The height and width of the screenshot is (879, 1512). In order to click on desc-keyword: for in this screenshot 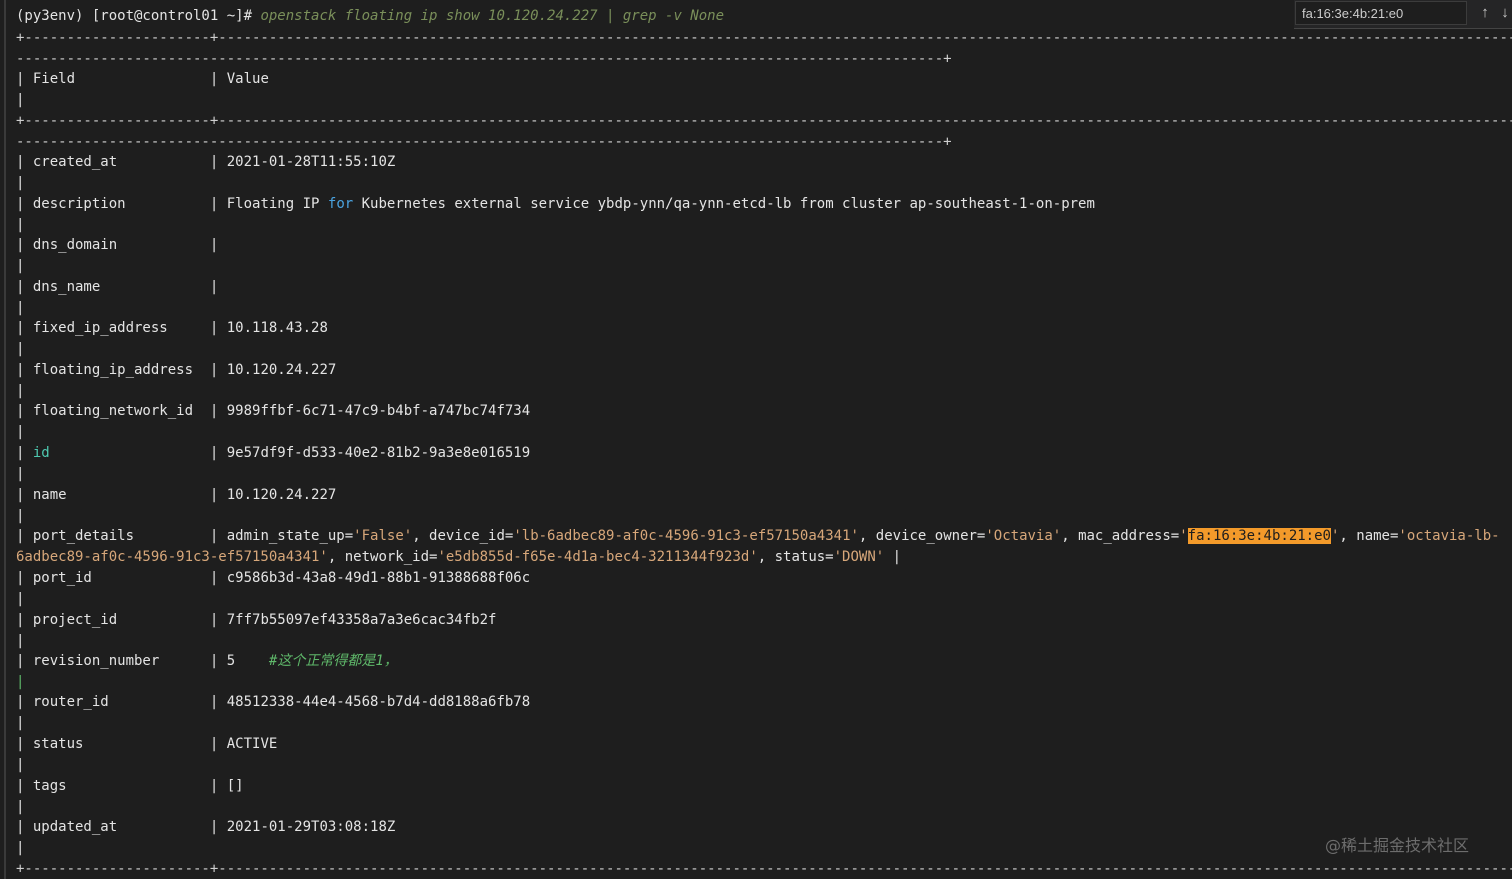, I will do `click(340, 204)`.